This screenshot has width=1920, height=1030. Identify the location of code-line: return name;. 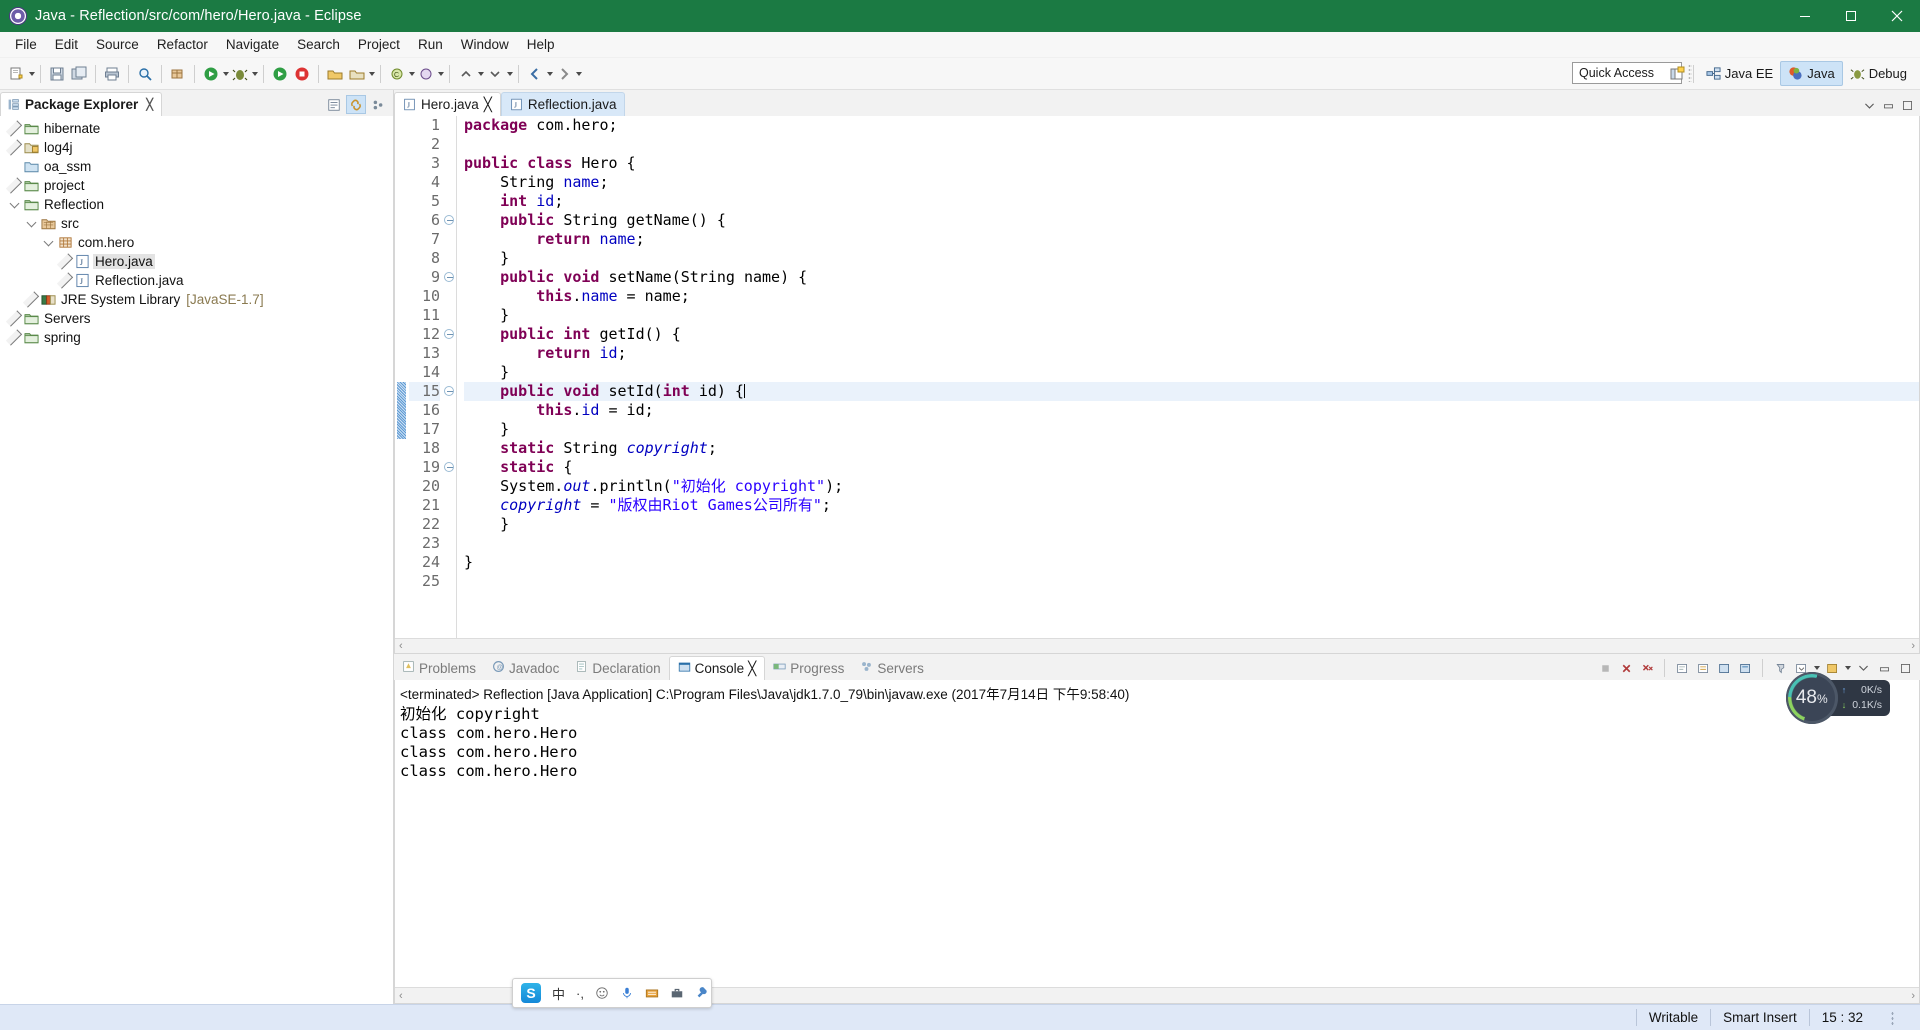
(1191, 239).